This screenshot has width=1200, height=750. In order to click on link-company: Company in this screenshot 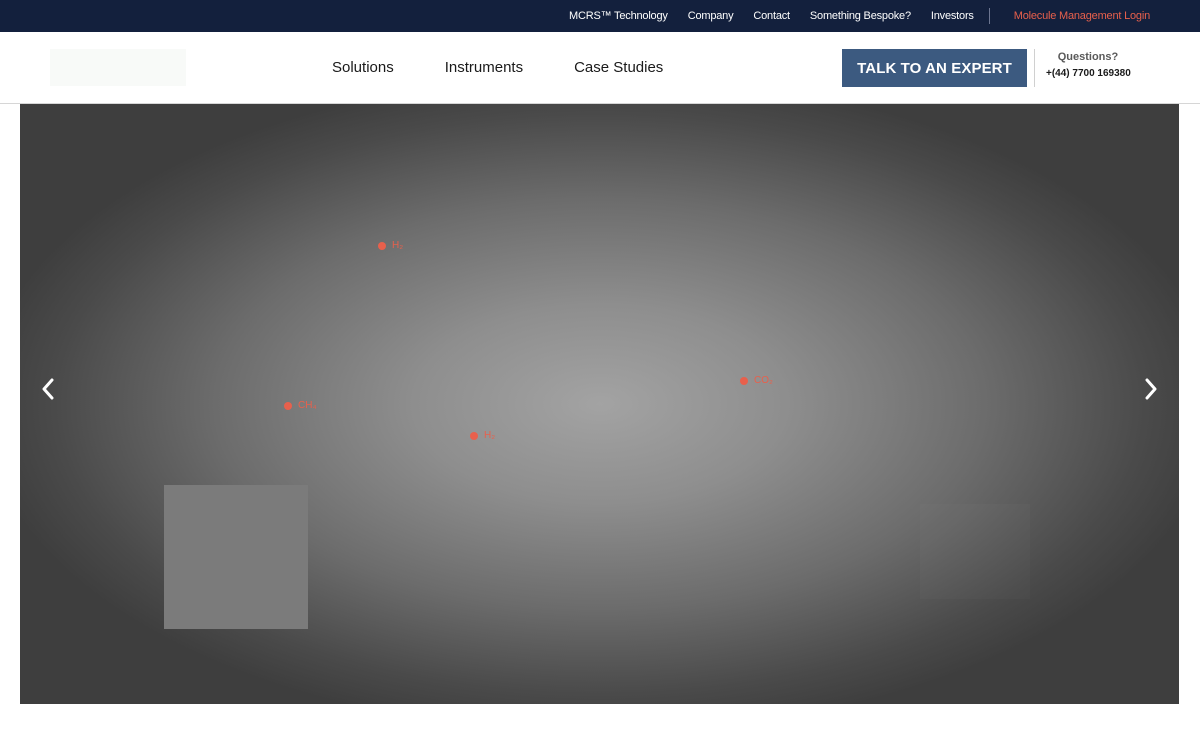, I will do `click(711, 16)`.